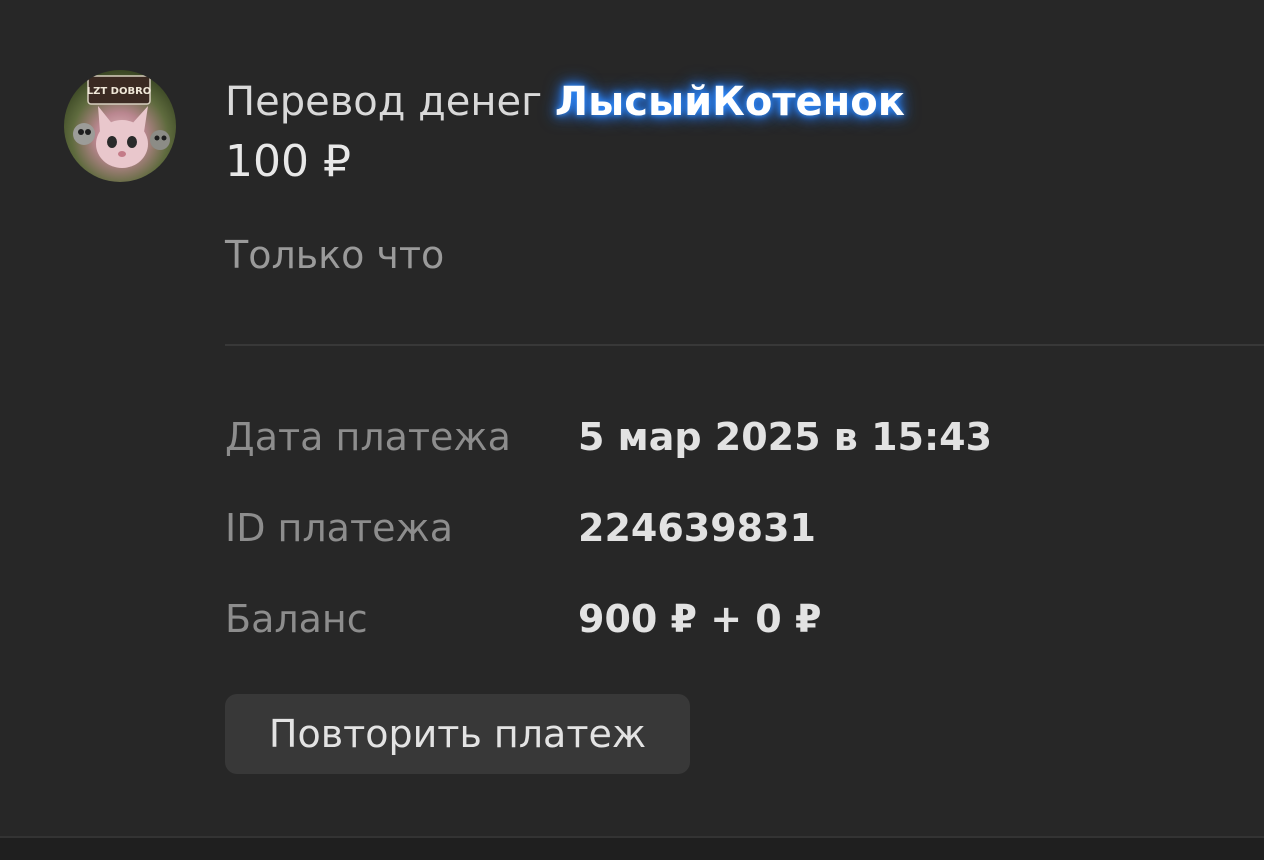 The height and width of the screenshot is (860, 1264). Describe the element at coordinates (744, 345) in the screenshot. I see `divider` at that location.